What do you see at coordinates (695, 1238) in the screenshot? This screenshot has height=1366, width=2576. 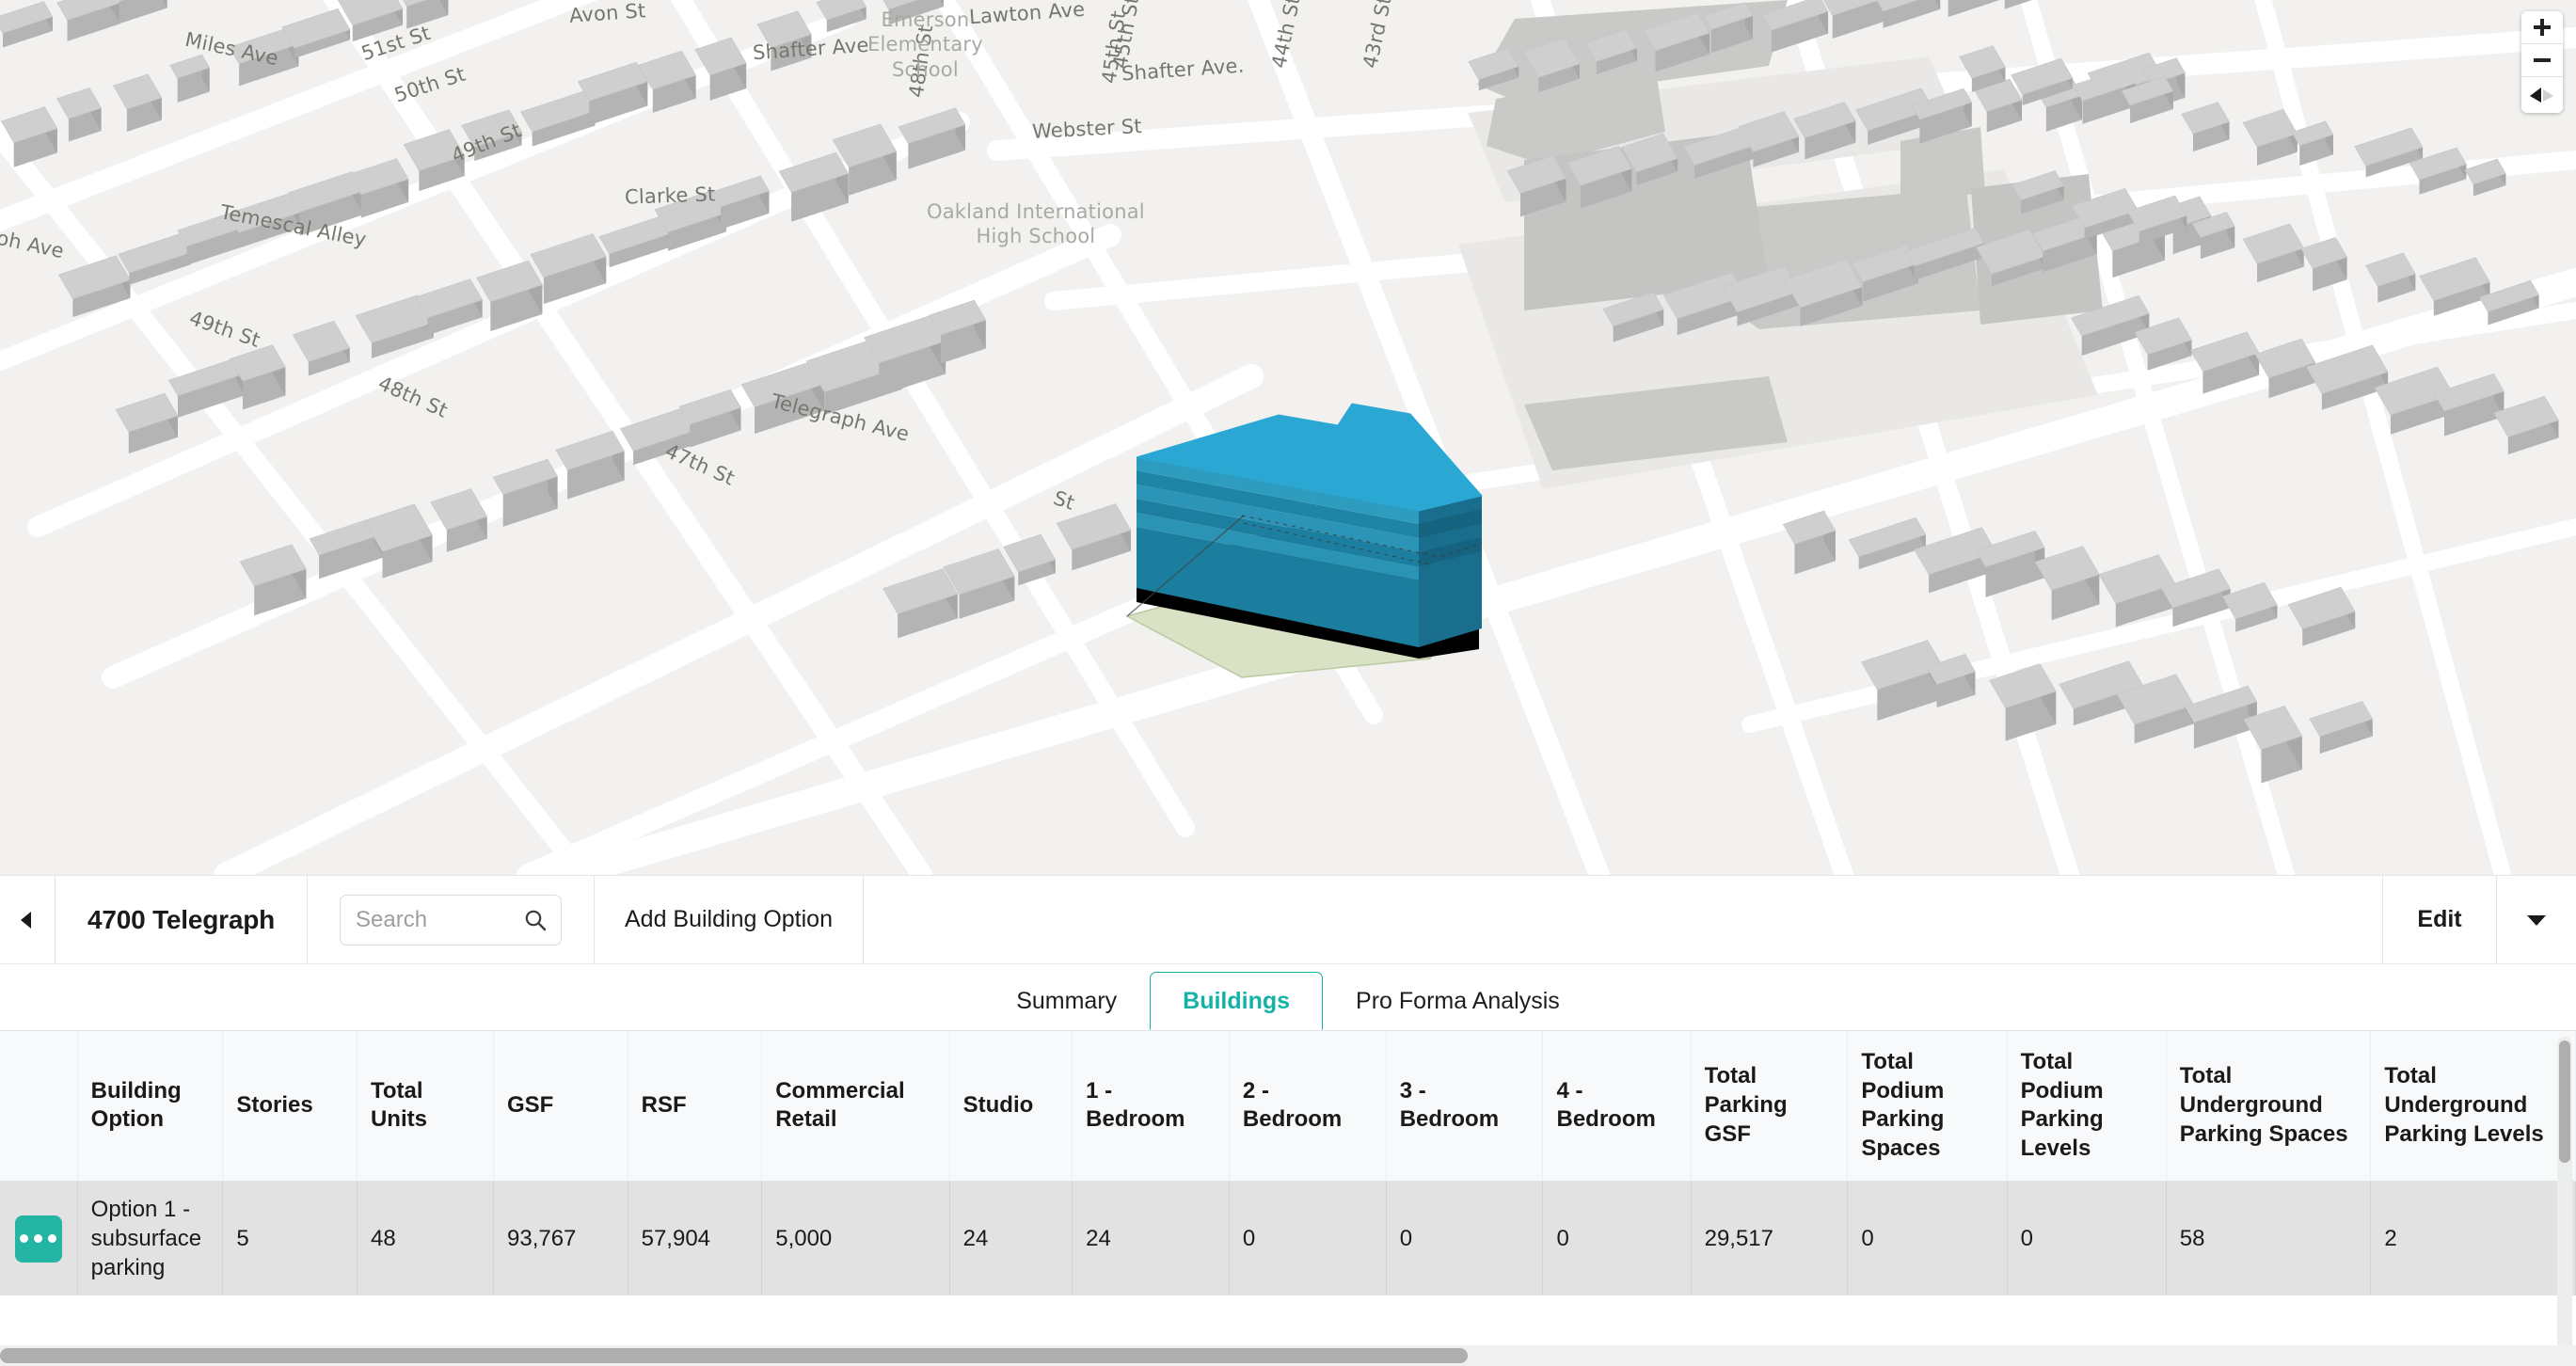 I see `table-cell: 57,904` at bounding box center [695, 1238].